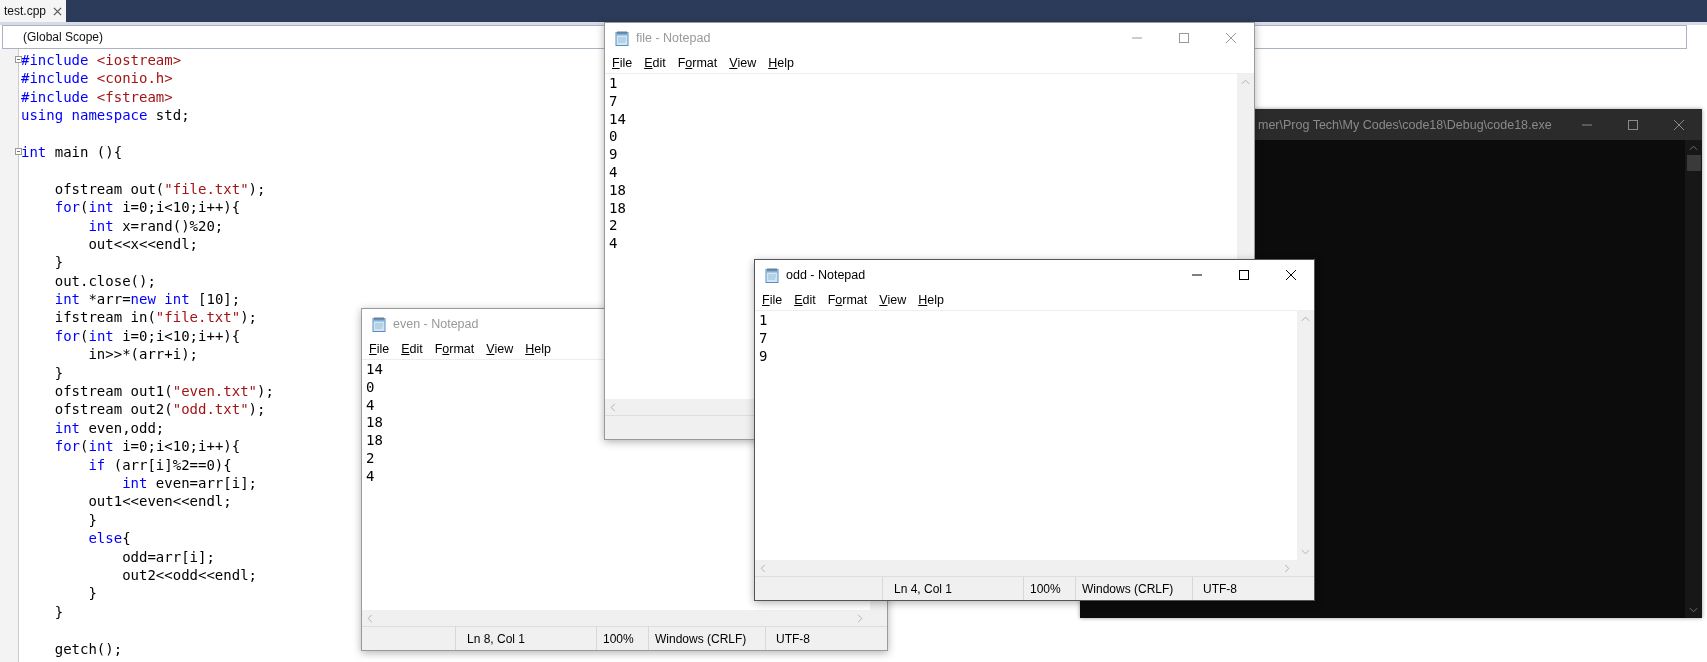 The width and height of the screenshot is (1707, 662). What do you see at coordinates (33, 11) in the screenshot?
I see `file-tab: test.cpp` at bounding box center [33, 11].